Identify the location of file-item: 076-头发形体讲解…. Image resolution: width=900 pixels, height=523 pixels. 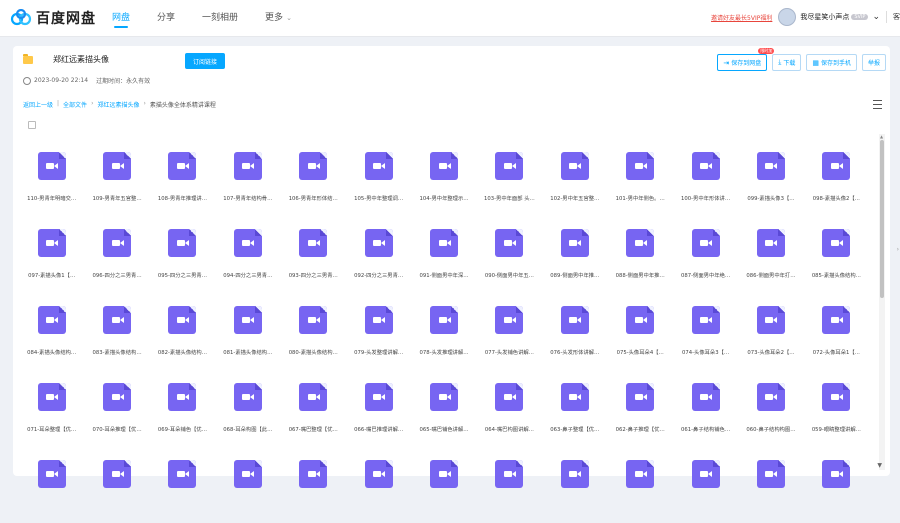
(574, 330).